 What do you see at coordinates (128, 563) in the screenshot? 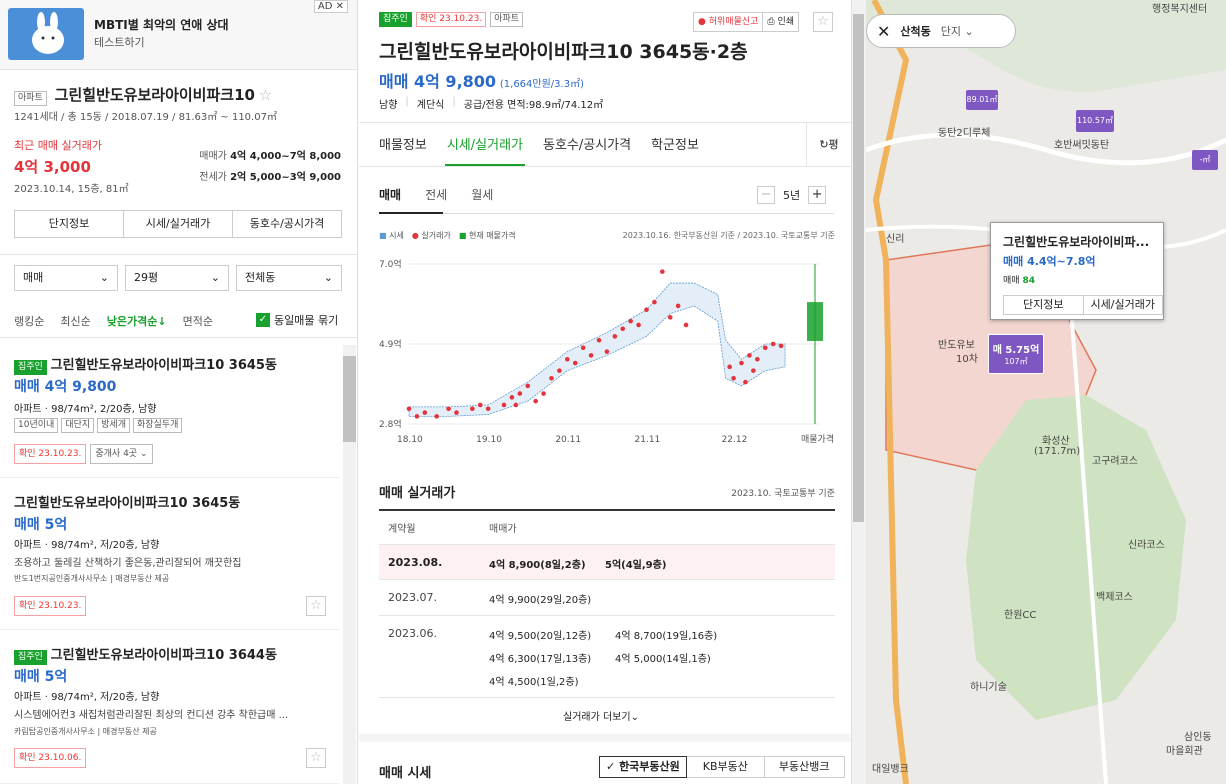
I see `listing-description: 조용하고 둘레길 산책하기 좋은동,관리잘되어 깨끗한집` at bounding box center [128, 563].